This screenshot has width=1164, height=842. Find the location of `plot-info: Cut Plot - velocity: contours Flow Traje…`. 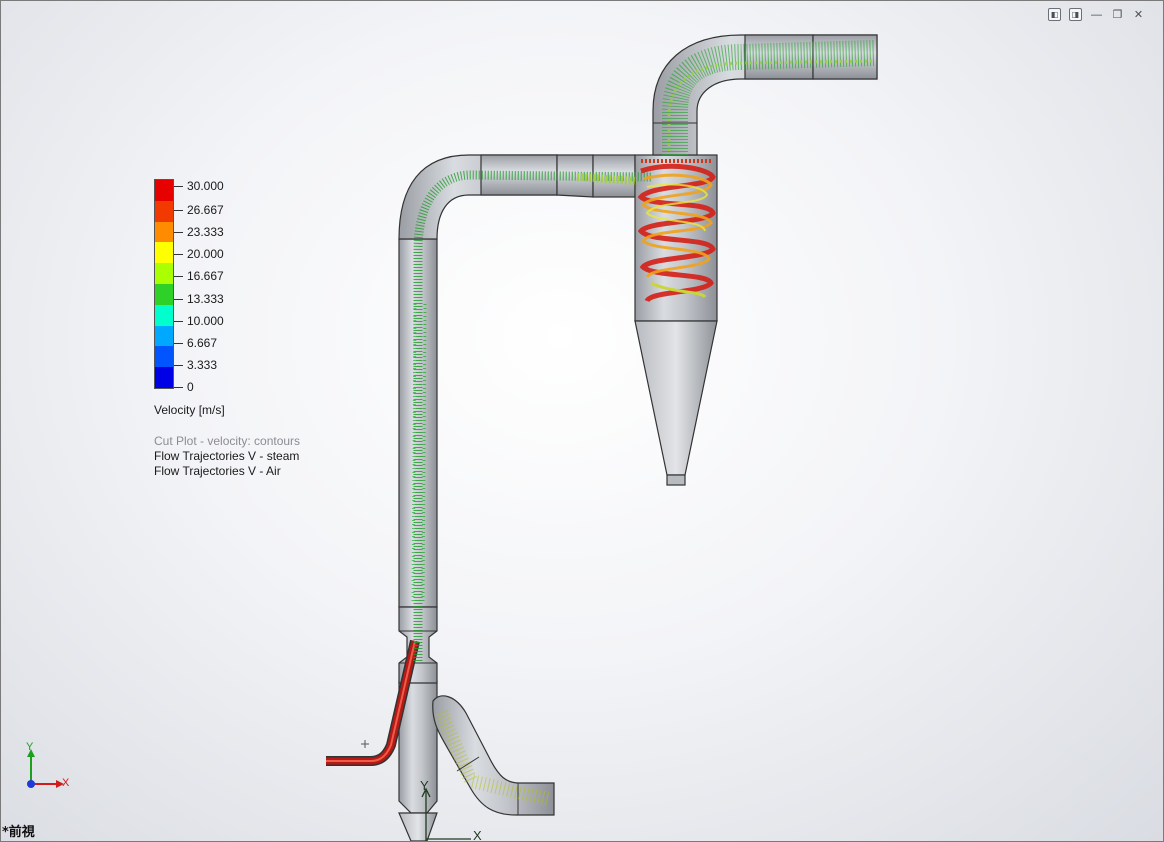

plot-info: Cut Plot - velocity: contours Flow Traje… is located at coordinates (227, 456).